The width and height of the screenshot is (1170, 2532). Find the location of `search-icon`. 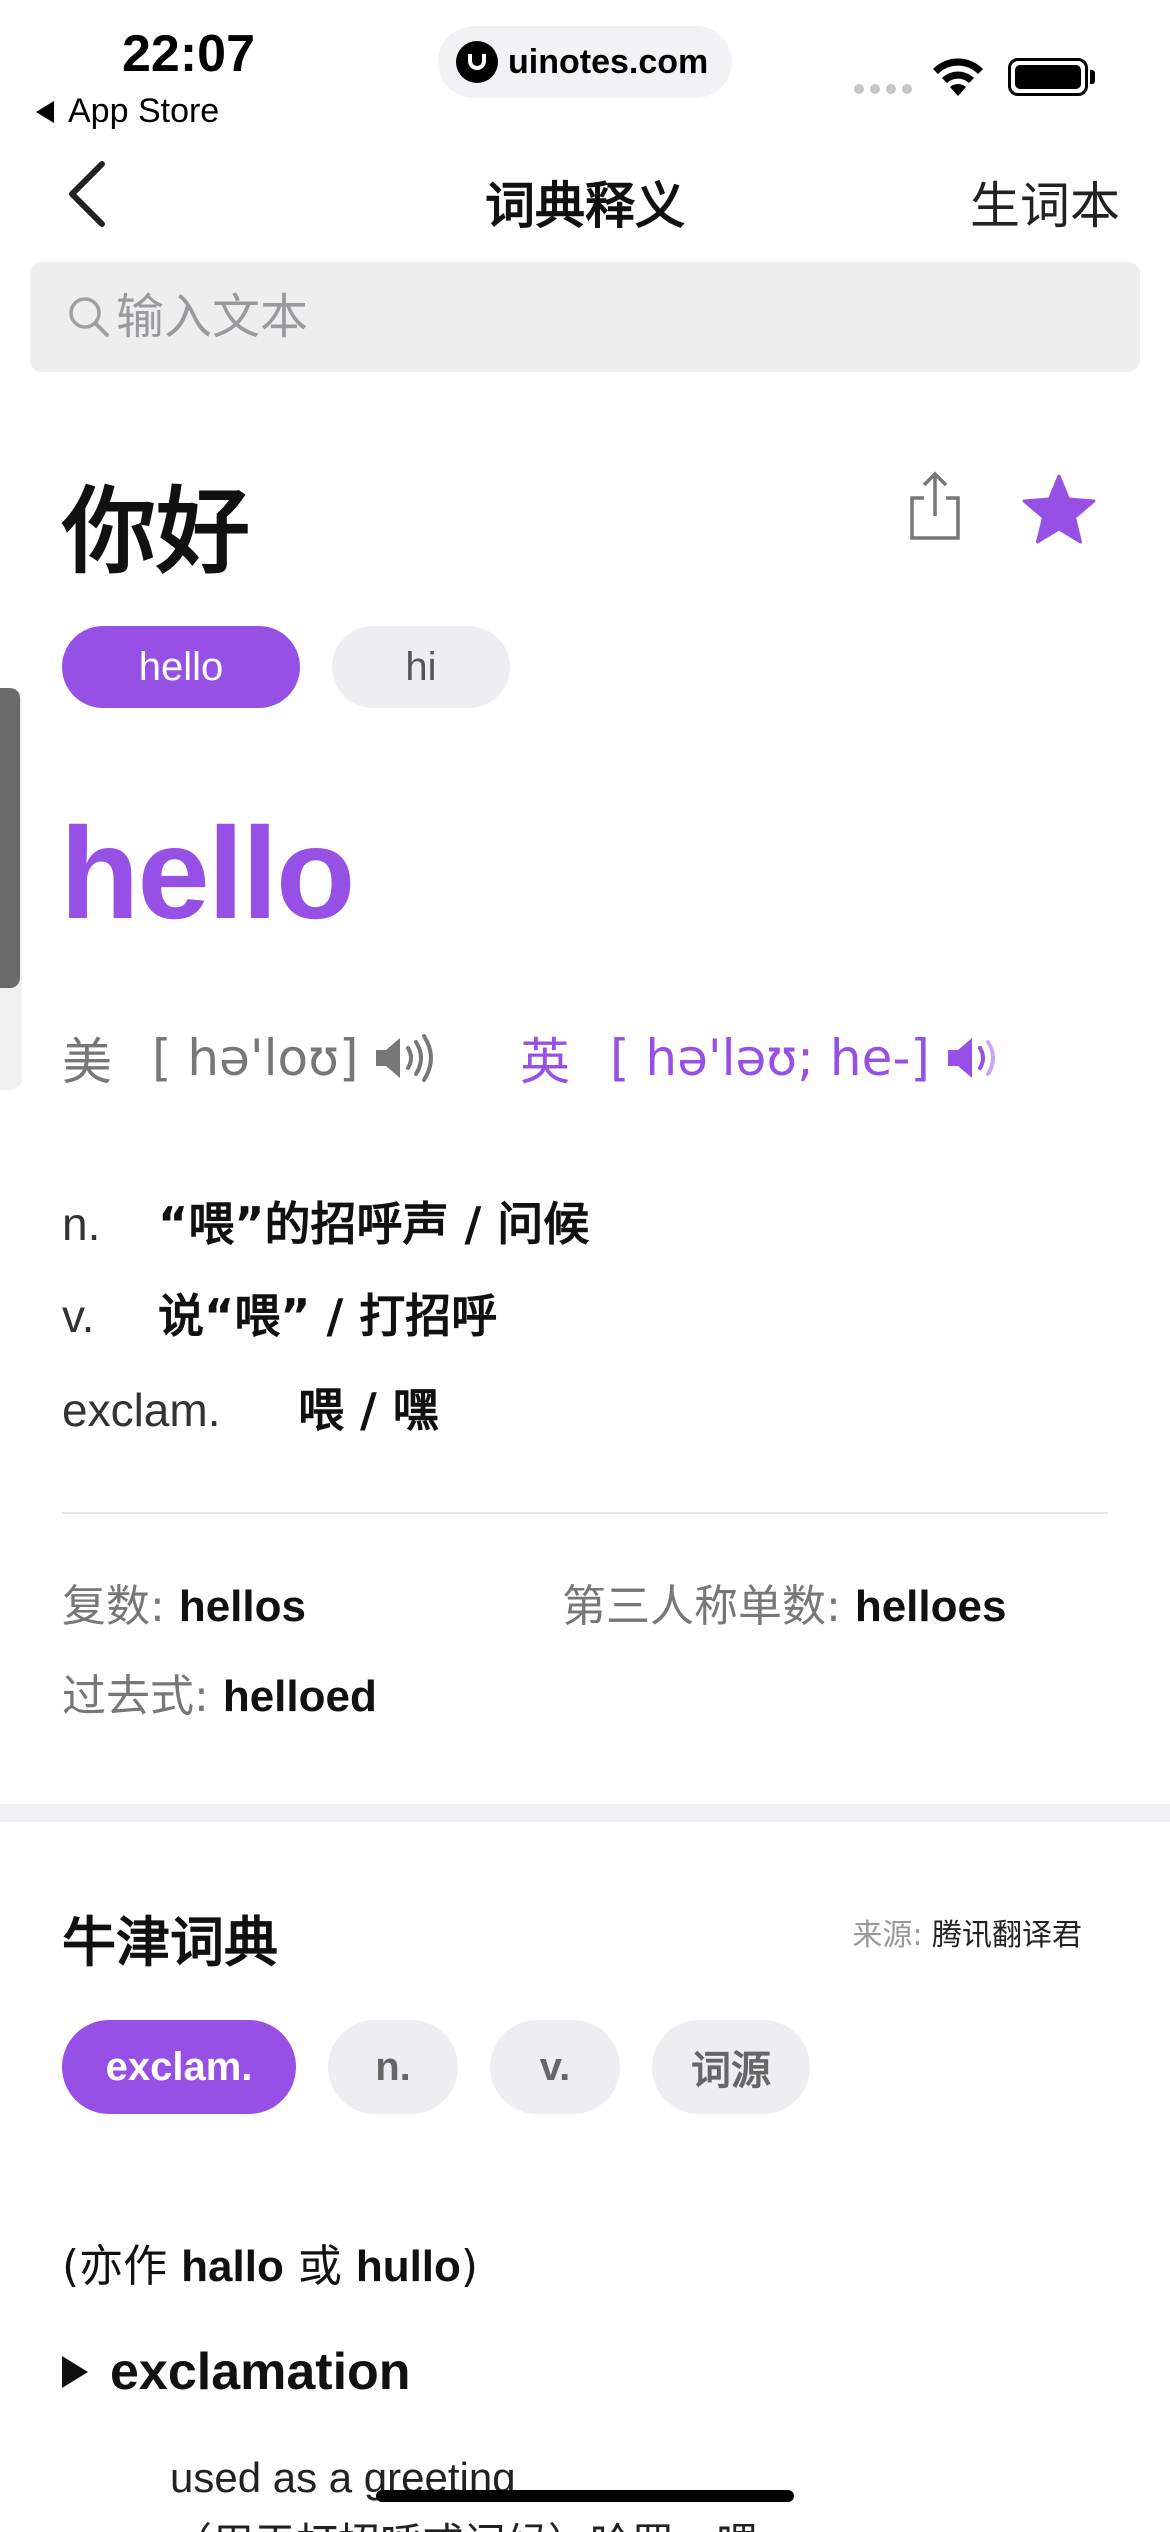

search-icon is located at coordinates (89, 317).